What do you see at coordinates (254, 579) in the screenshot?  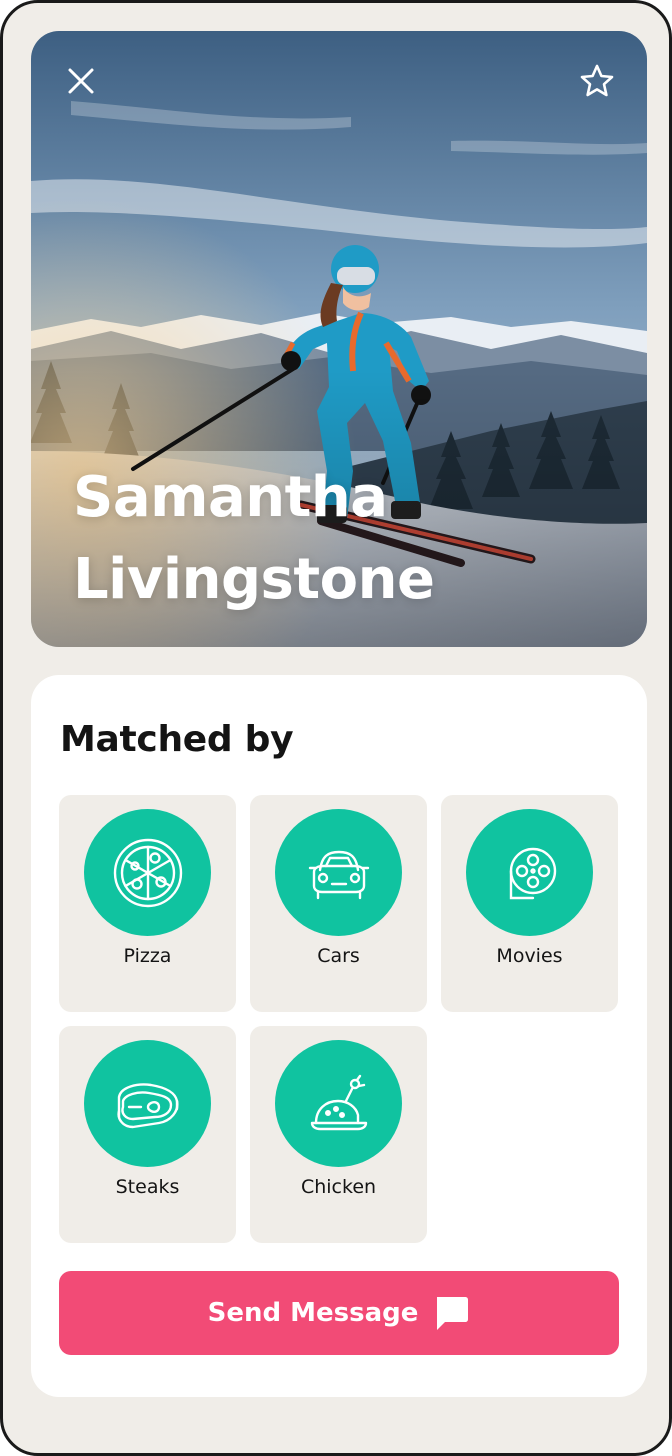 I see `last-name: Livingstone` at bounding box center [254, 579].